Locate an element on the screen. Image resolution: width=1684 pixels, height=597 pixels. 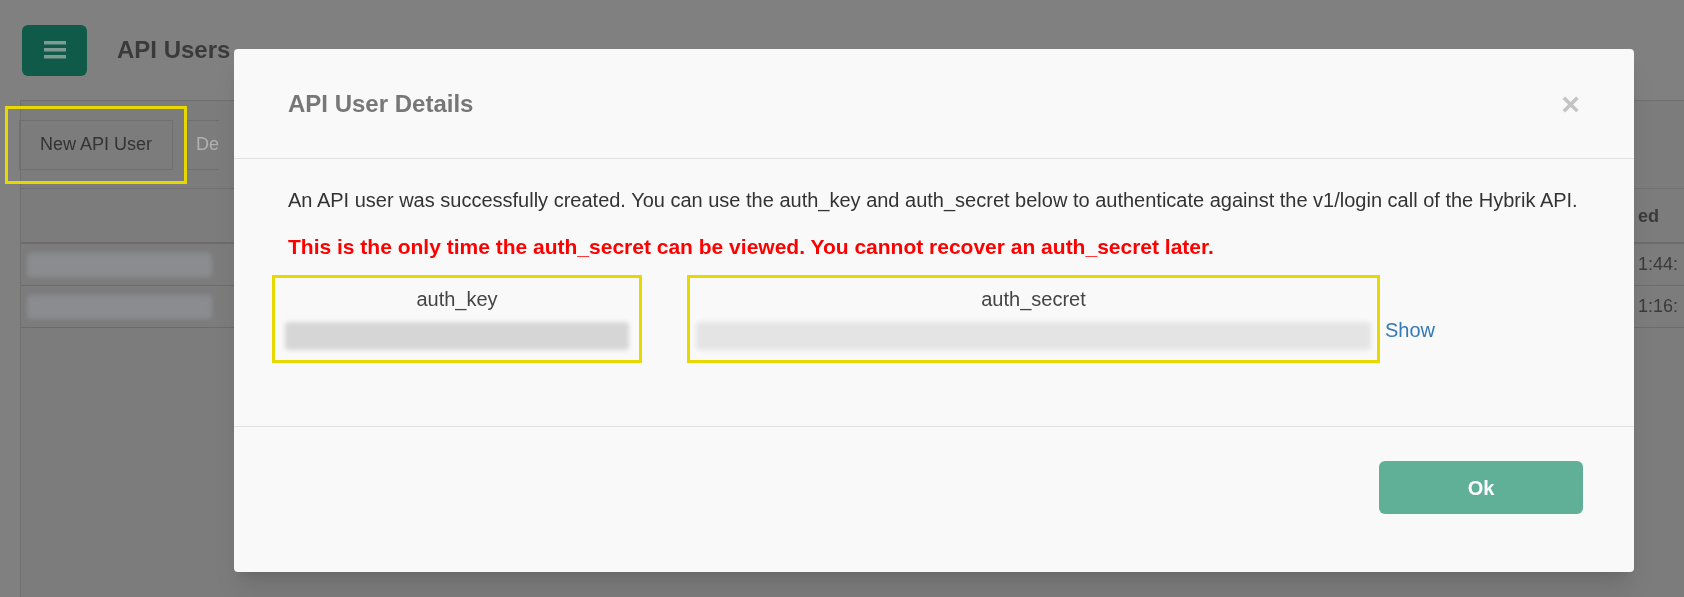
show-link: Show is located at coordinates (1410, 329).